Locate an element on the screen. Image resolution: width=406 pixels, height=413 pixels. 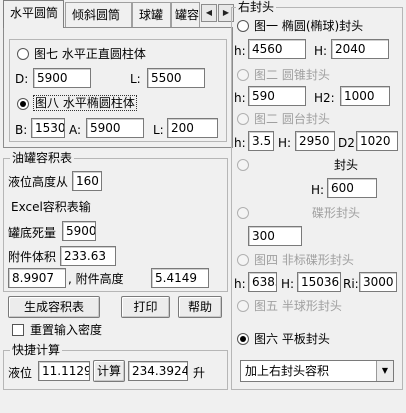
head1-H-input: 2040 is located at coordinates (360, 49).